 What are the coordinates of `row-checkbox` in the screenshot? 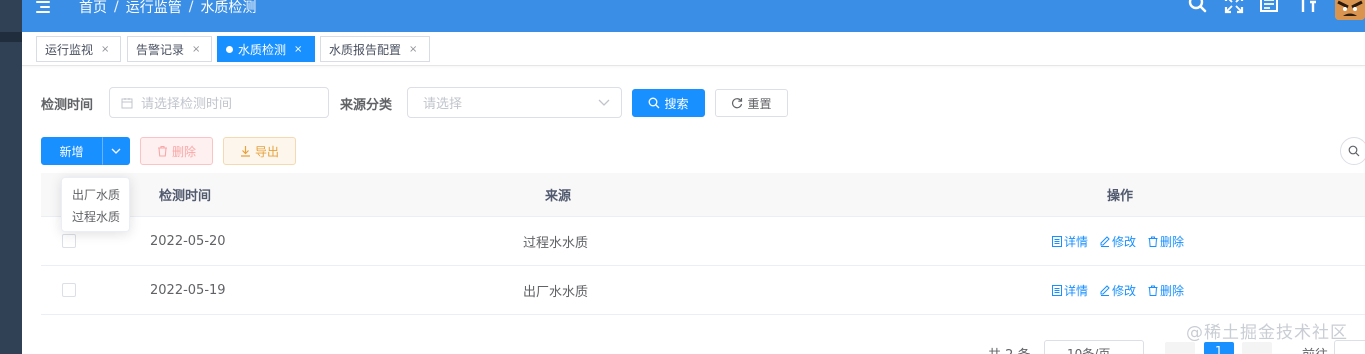 It's located at (69, 290).